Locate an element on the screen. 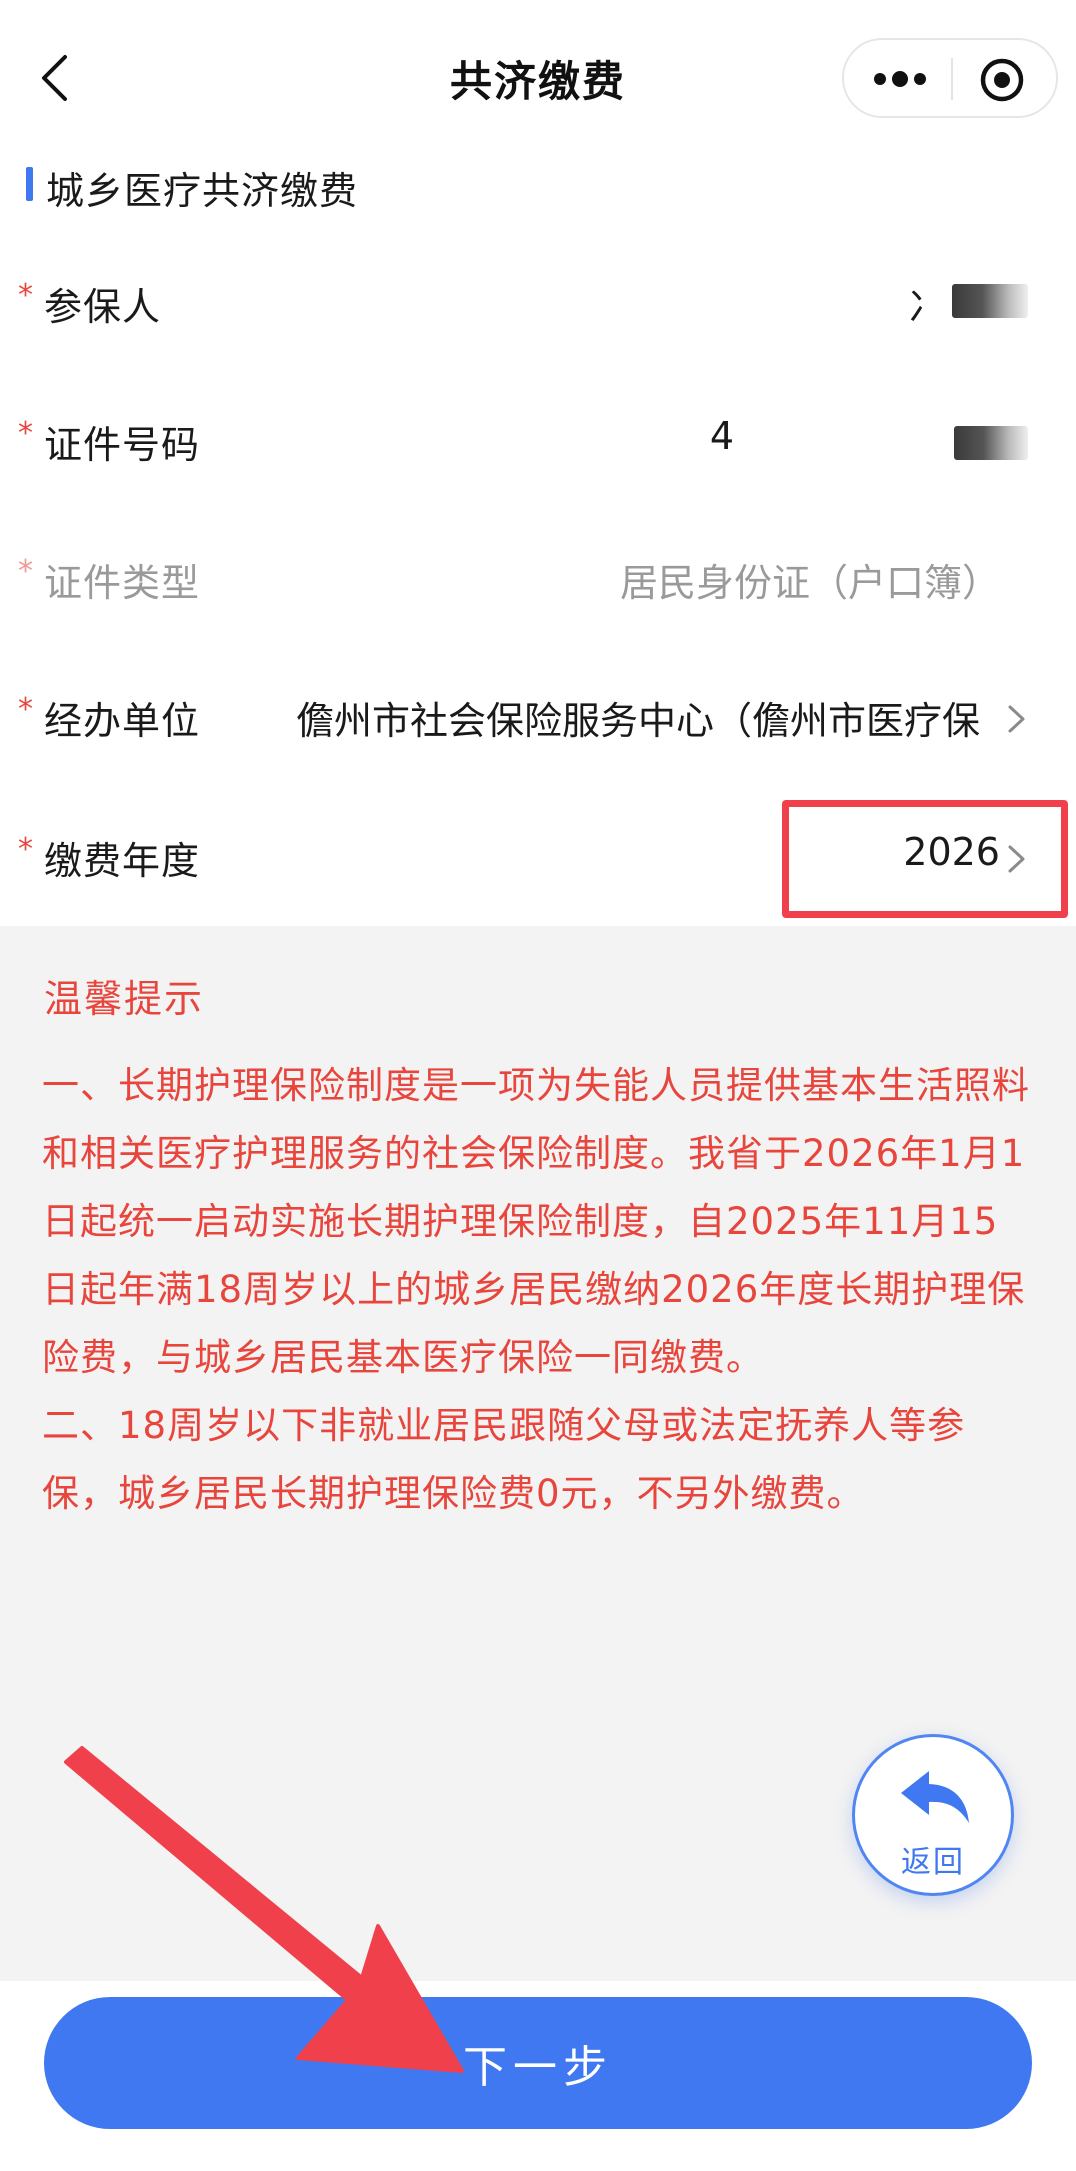 This screenshot has height=2171, width=1076. bottom-bar: 下一步 is located at coordinates (538, 2076).